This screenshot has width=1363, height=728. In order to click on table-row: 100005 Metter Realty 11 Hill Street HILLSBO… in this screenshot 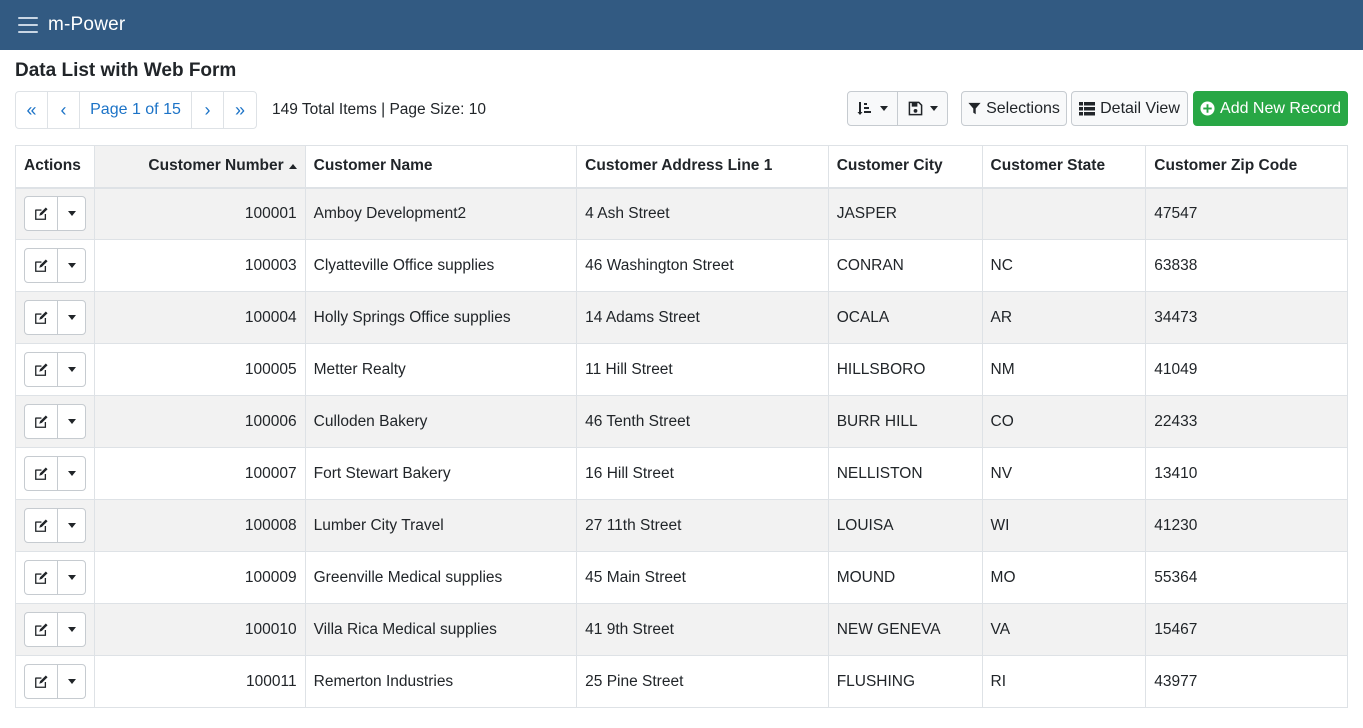, I will do `click(681, 369)`.